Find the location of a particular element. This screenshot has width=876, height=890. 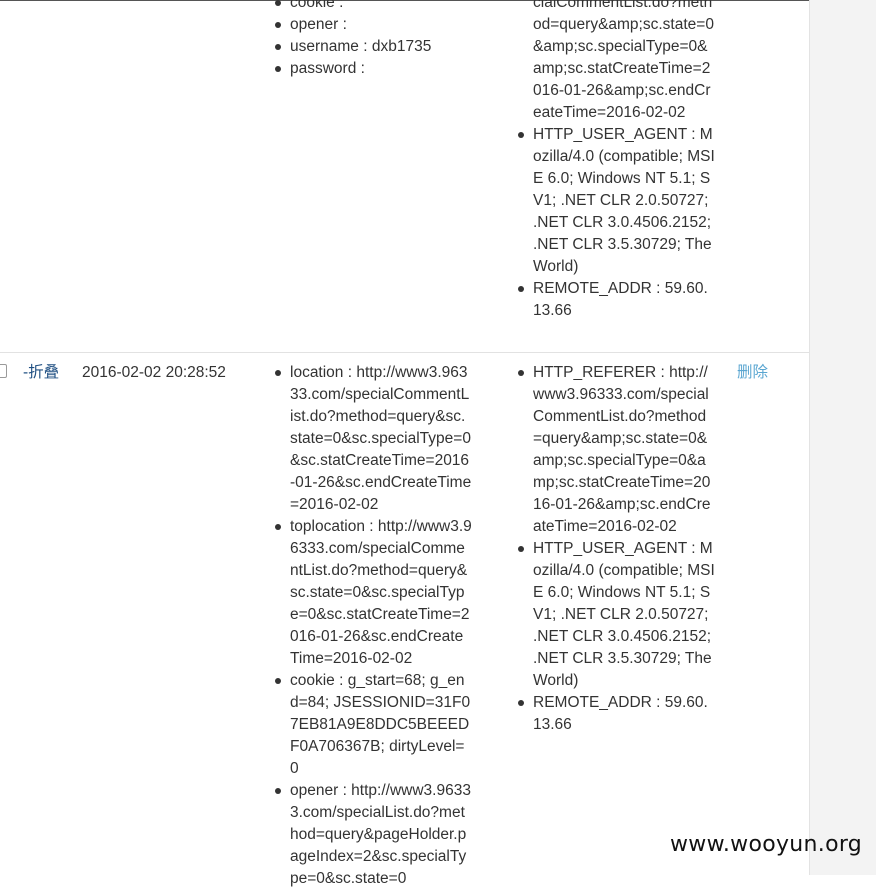

watermark: www.wooyun.org is located at coordinates (766, 844).